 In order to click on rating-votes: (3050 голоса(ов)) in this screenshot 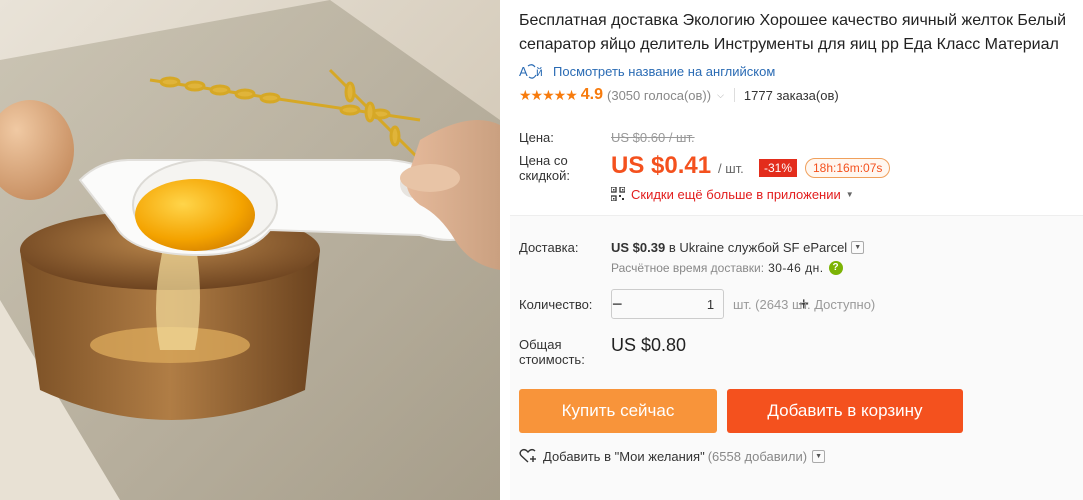, I will do `click(659, 95)`.